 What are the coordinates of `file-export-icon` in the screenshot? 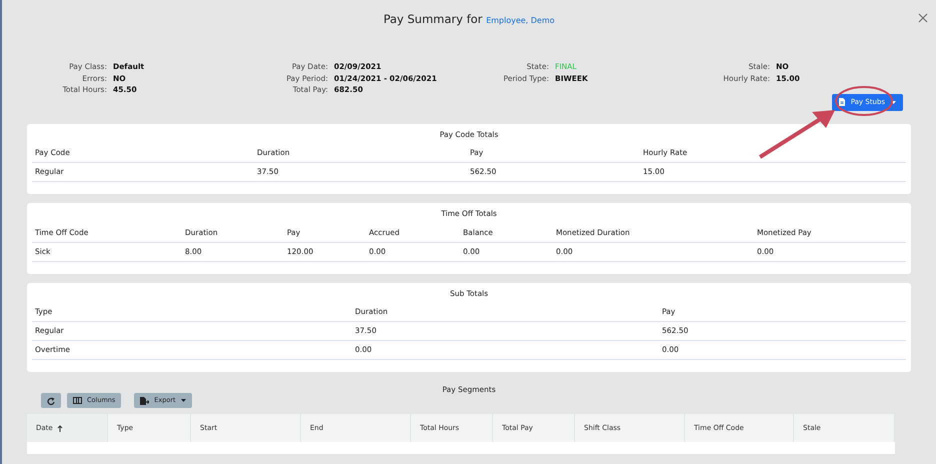 It's located at (145, 400).